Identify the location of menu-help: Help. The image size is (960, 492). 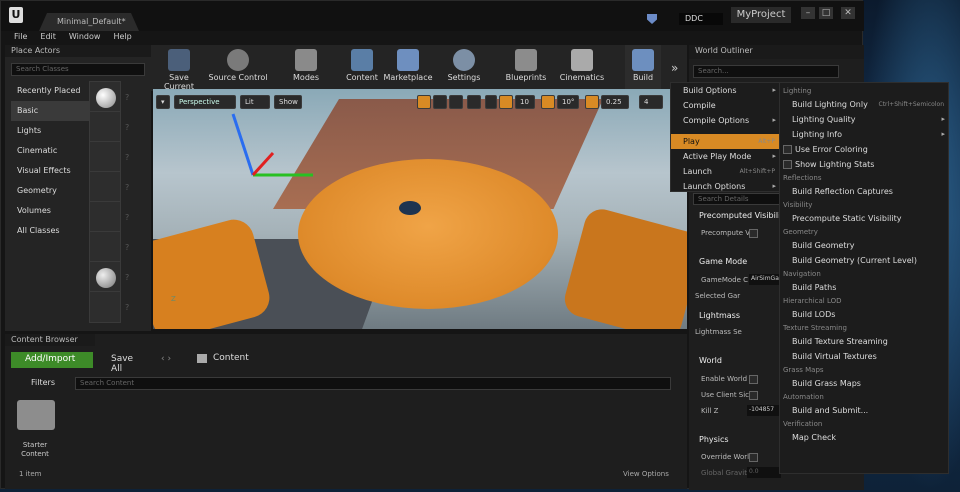
(122, 36).